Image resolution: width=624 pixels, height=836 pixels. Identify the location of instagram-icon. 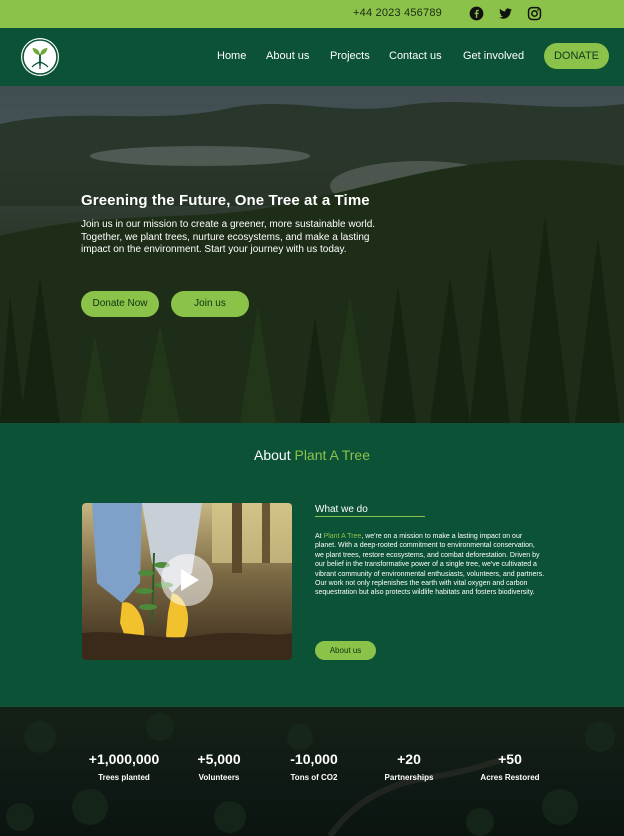
(534, 13).